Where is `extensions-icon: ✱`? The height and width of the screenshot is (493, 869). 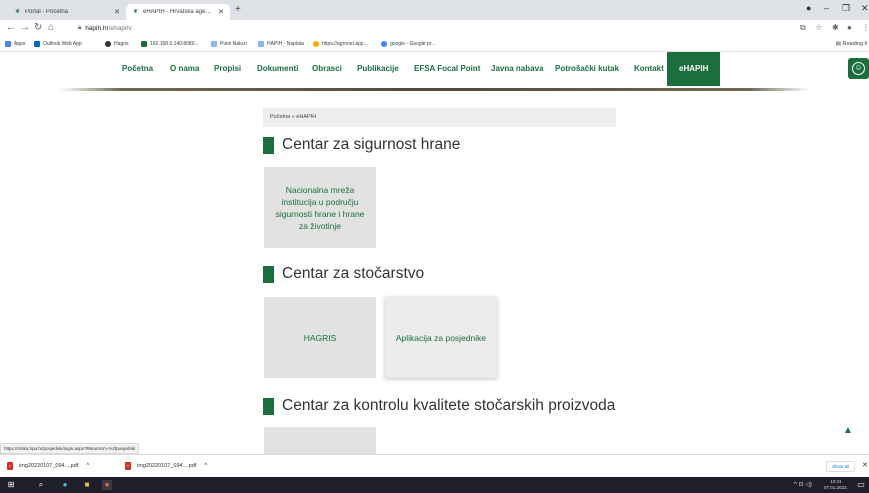 extensions-icon: ✱ is located at coordinates (835, 27).